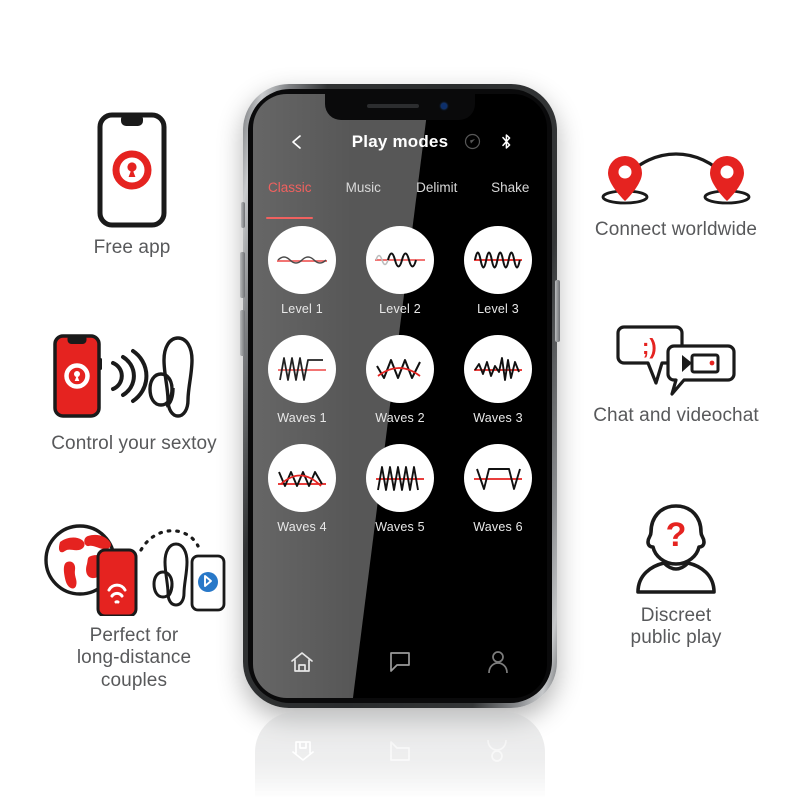  I want to click on mode-card: Waves 5, so click(400, 489).